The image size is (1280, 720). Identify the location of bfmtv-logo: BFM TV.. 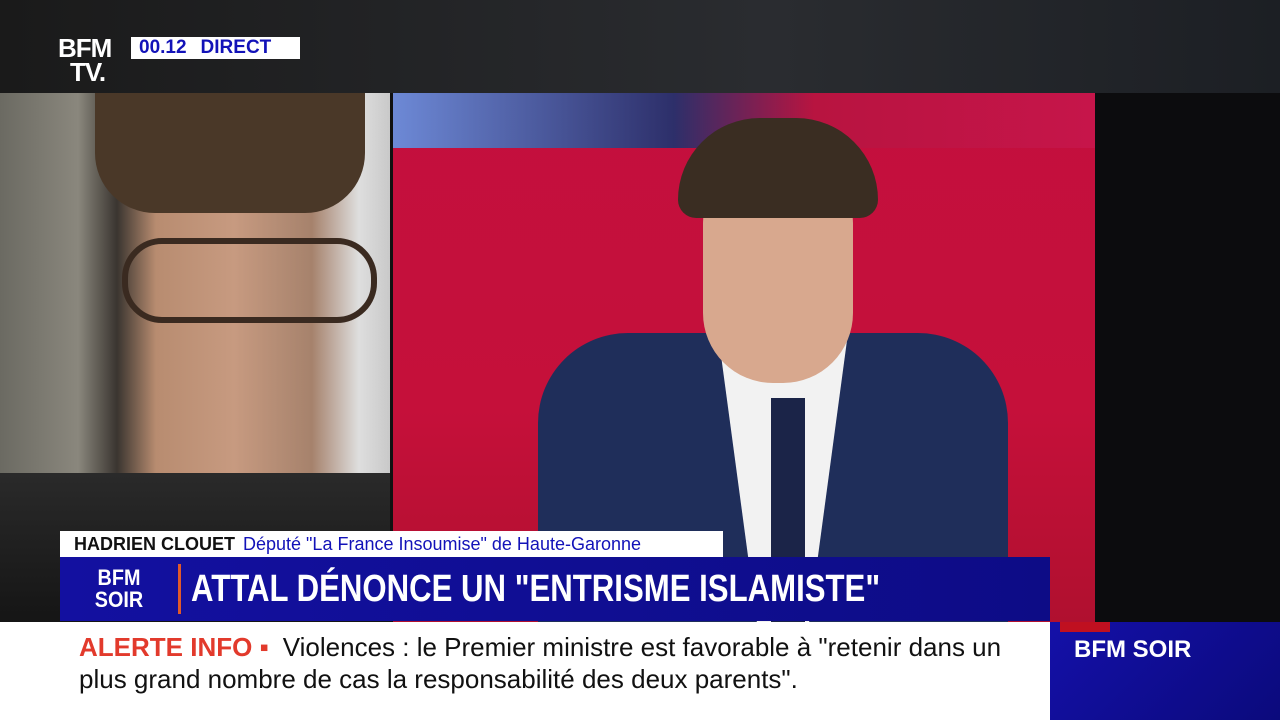
(85, 61).